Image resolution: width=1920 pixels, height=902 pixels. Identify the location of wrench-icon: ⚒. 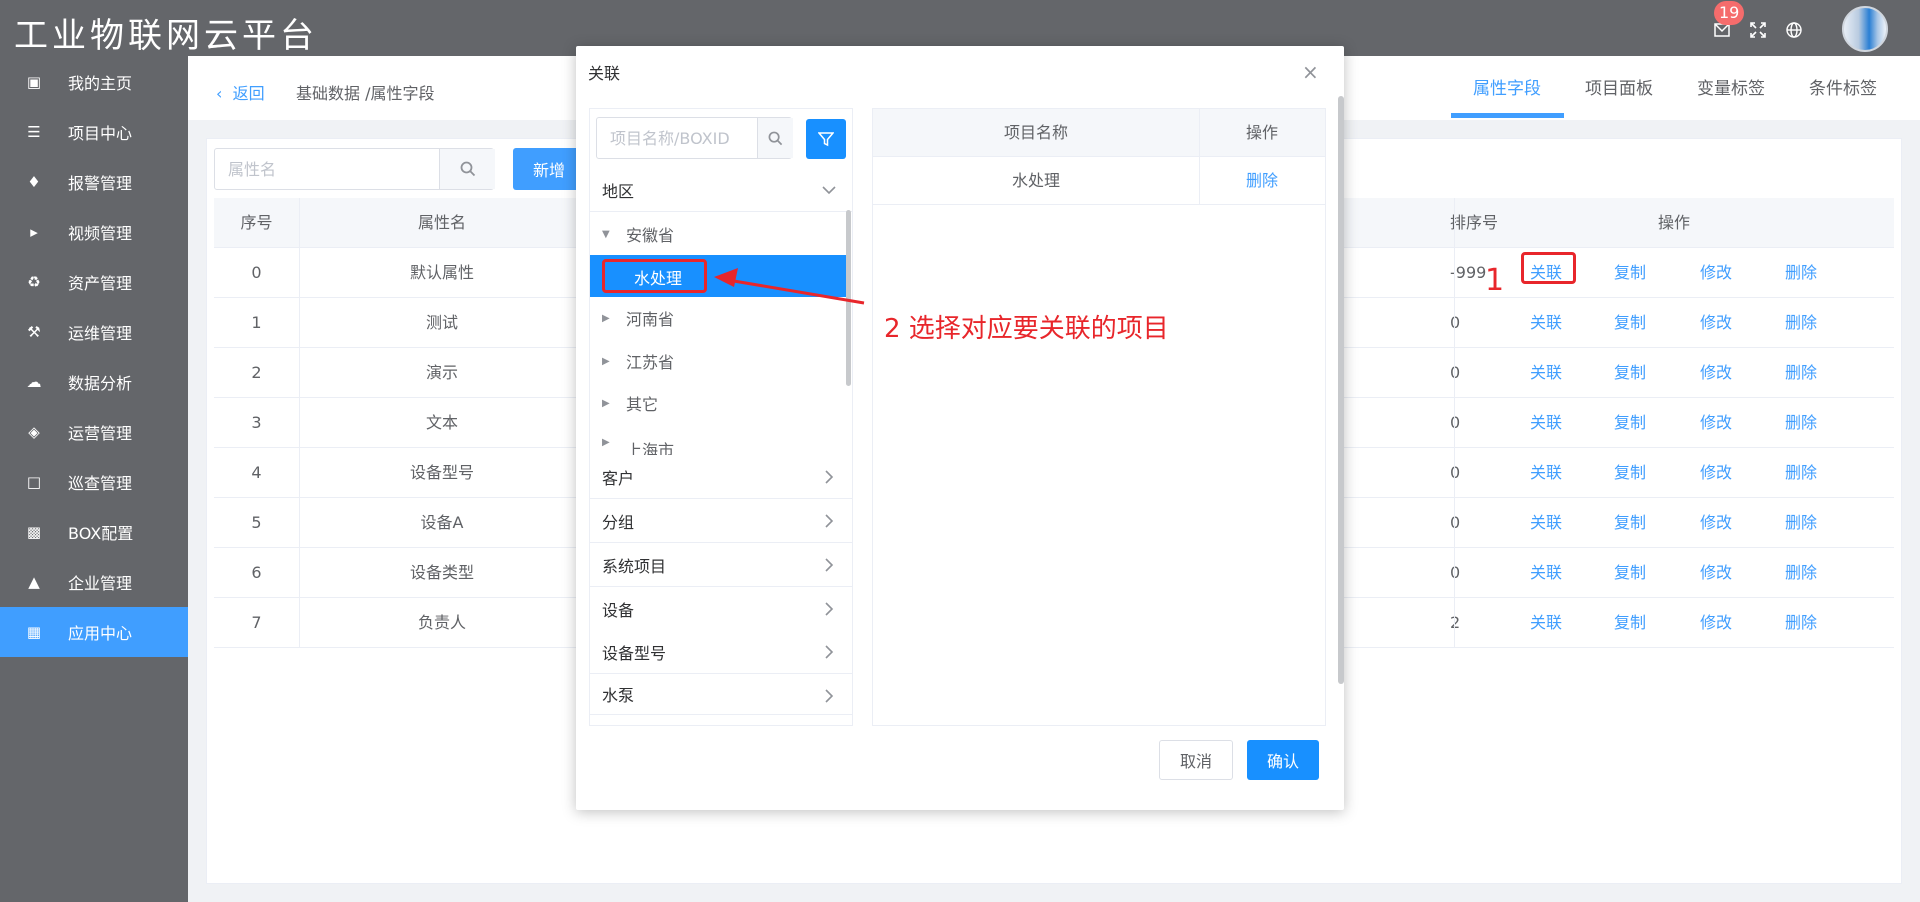
(34, 332).